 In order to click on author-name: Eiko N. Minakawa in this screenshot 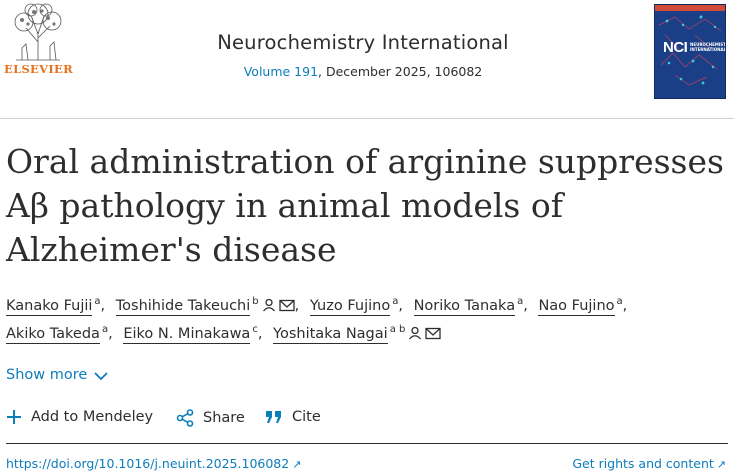, I will do `click(187, 335)`.